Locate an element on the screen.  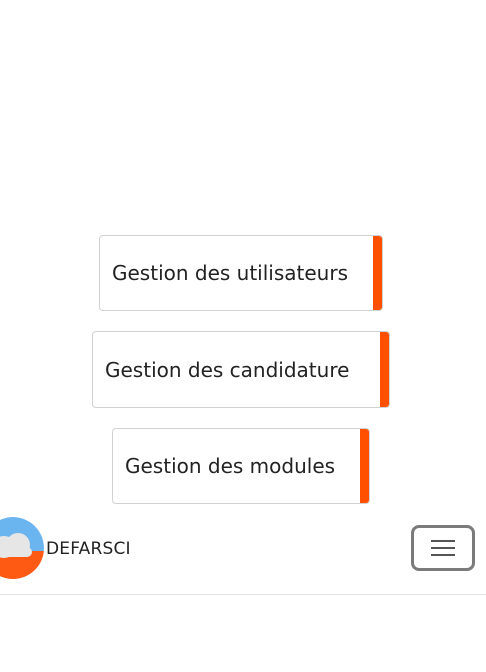
menu-card-label: Gestion des modules is located at coordinates (230, 466).